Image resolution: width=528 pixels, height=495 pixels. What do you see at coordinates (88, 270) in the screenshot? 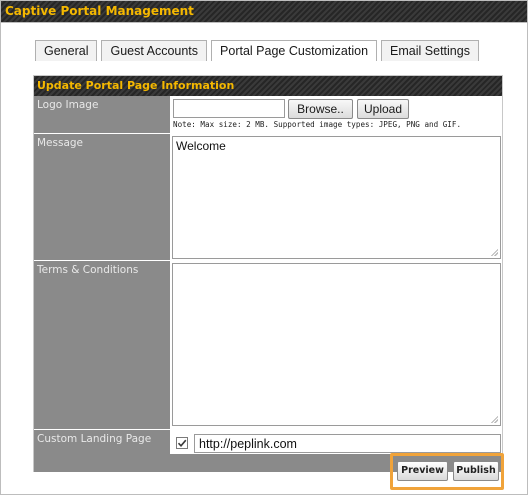
I see `terms-label: Terms & Conditions` at bounding box center [88, 270].